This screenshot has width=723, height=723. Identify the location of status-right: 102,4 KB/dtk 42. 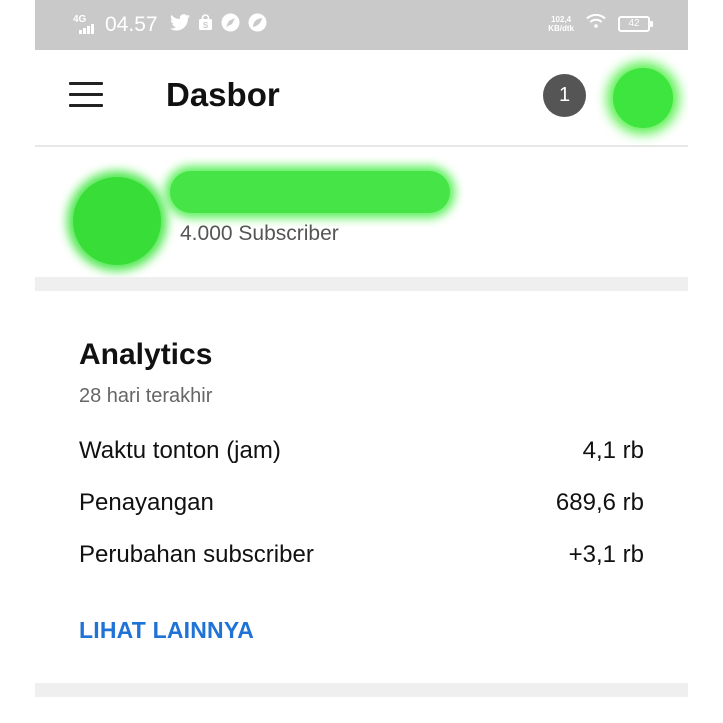
(600, 23).